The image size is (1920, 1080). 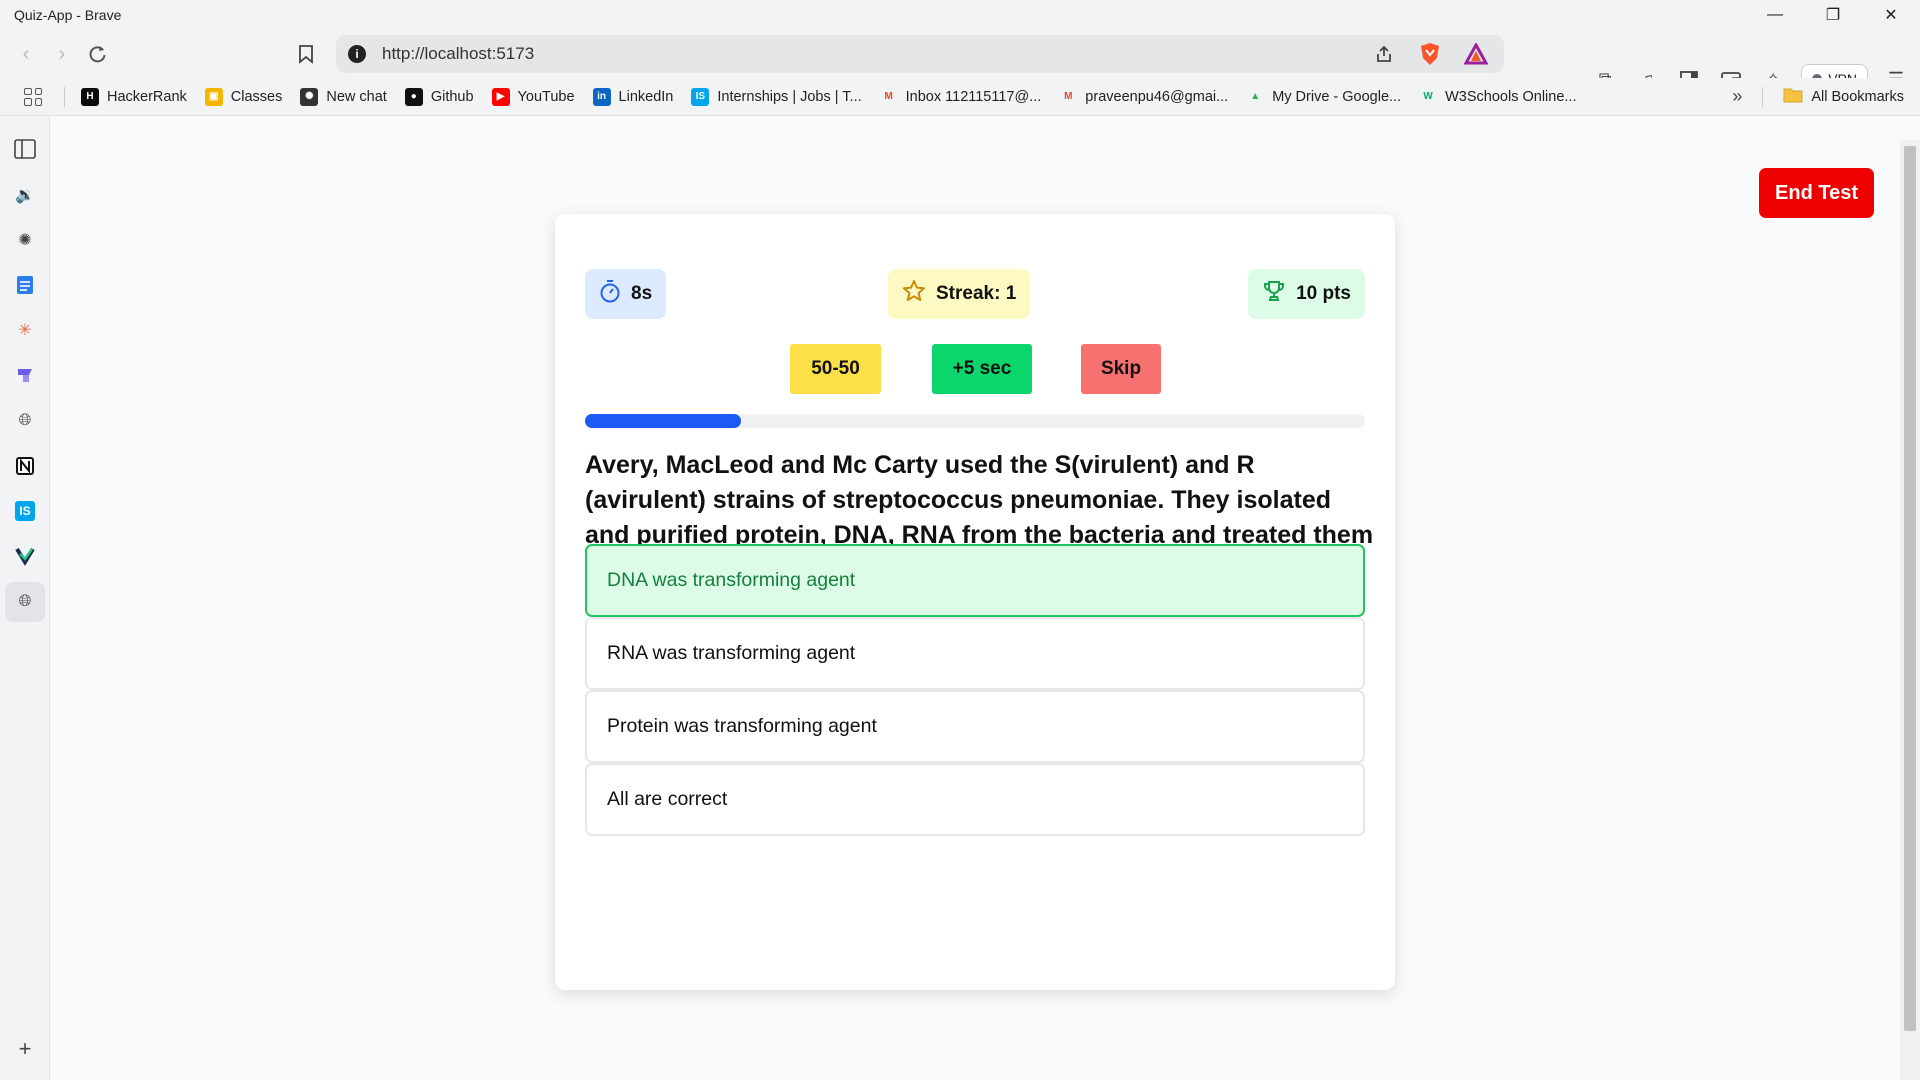 I want to click on progress-fill, so click(x=663, y=421).